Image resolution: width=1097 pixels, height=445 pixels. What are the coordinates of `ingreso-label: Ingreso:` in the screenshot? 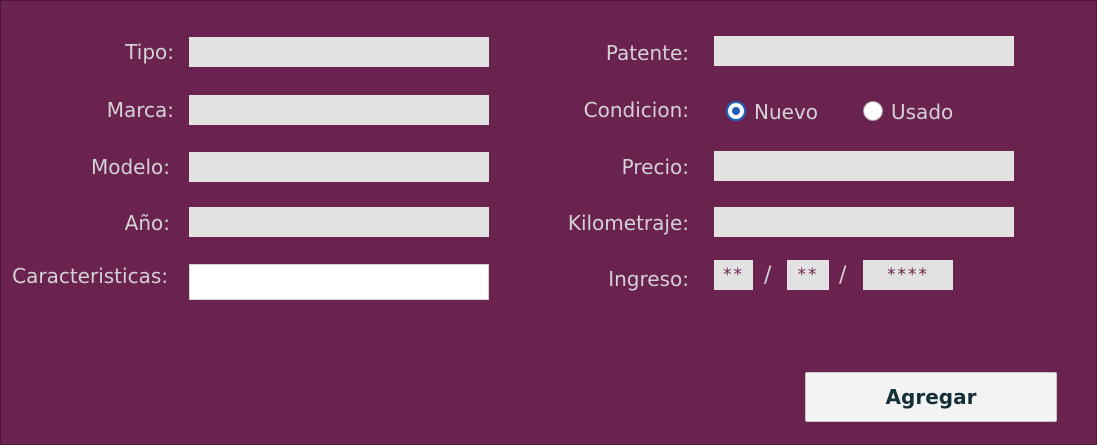 It's located at (648, 279).